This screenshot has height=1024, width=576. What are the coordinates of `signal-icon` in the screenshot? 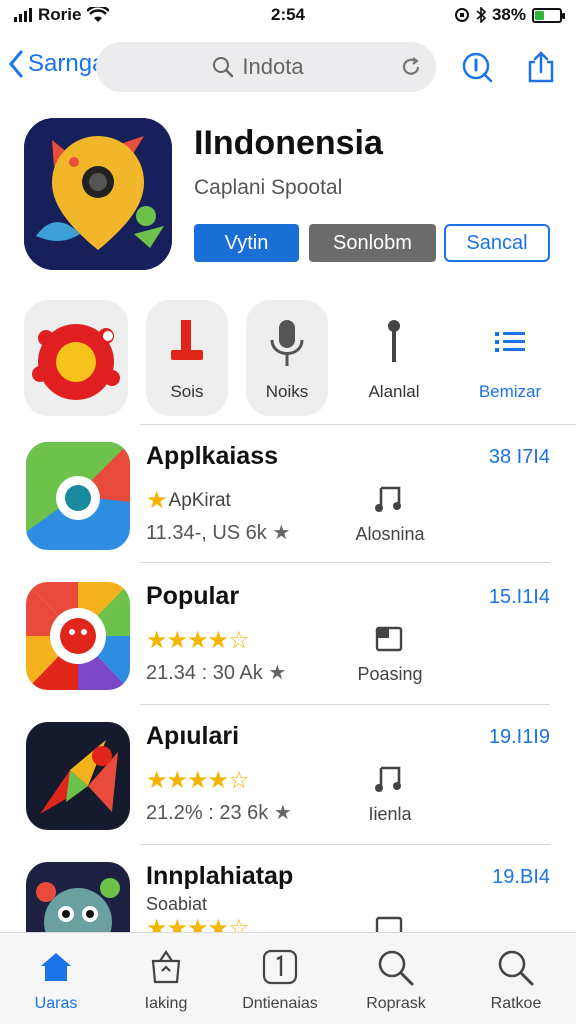 It's located at (23, 15).